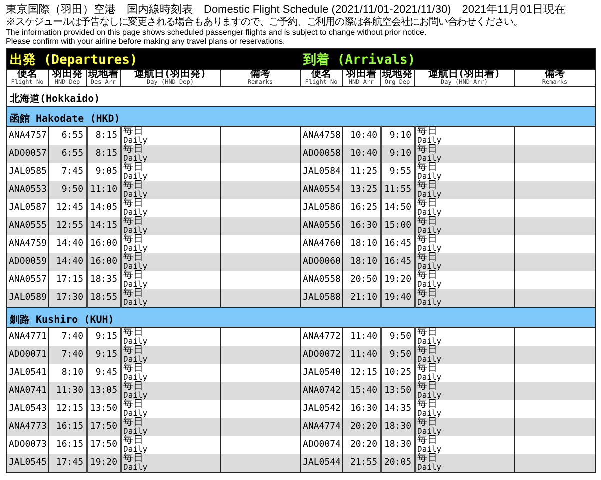 The image size is (601, 480). What do you see at coordinates (322, 226) in the screenshot?
I see `flight-number: ANA0556` at bounding box center [322, 226].